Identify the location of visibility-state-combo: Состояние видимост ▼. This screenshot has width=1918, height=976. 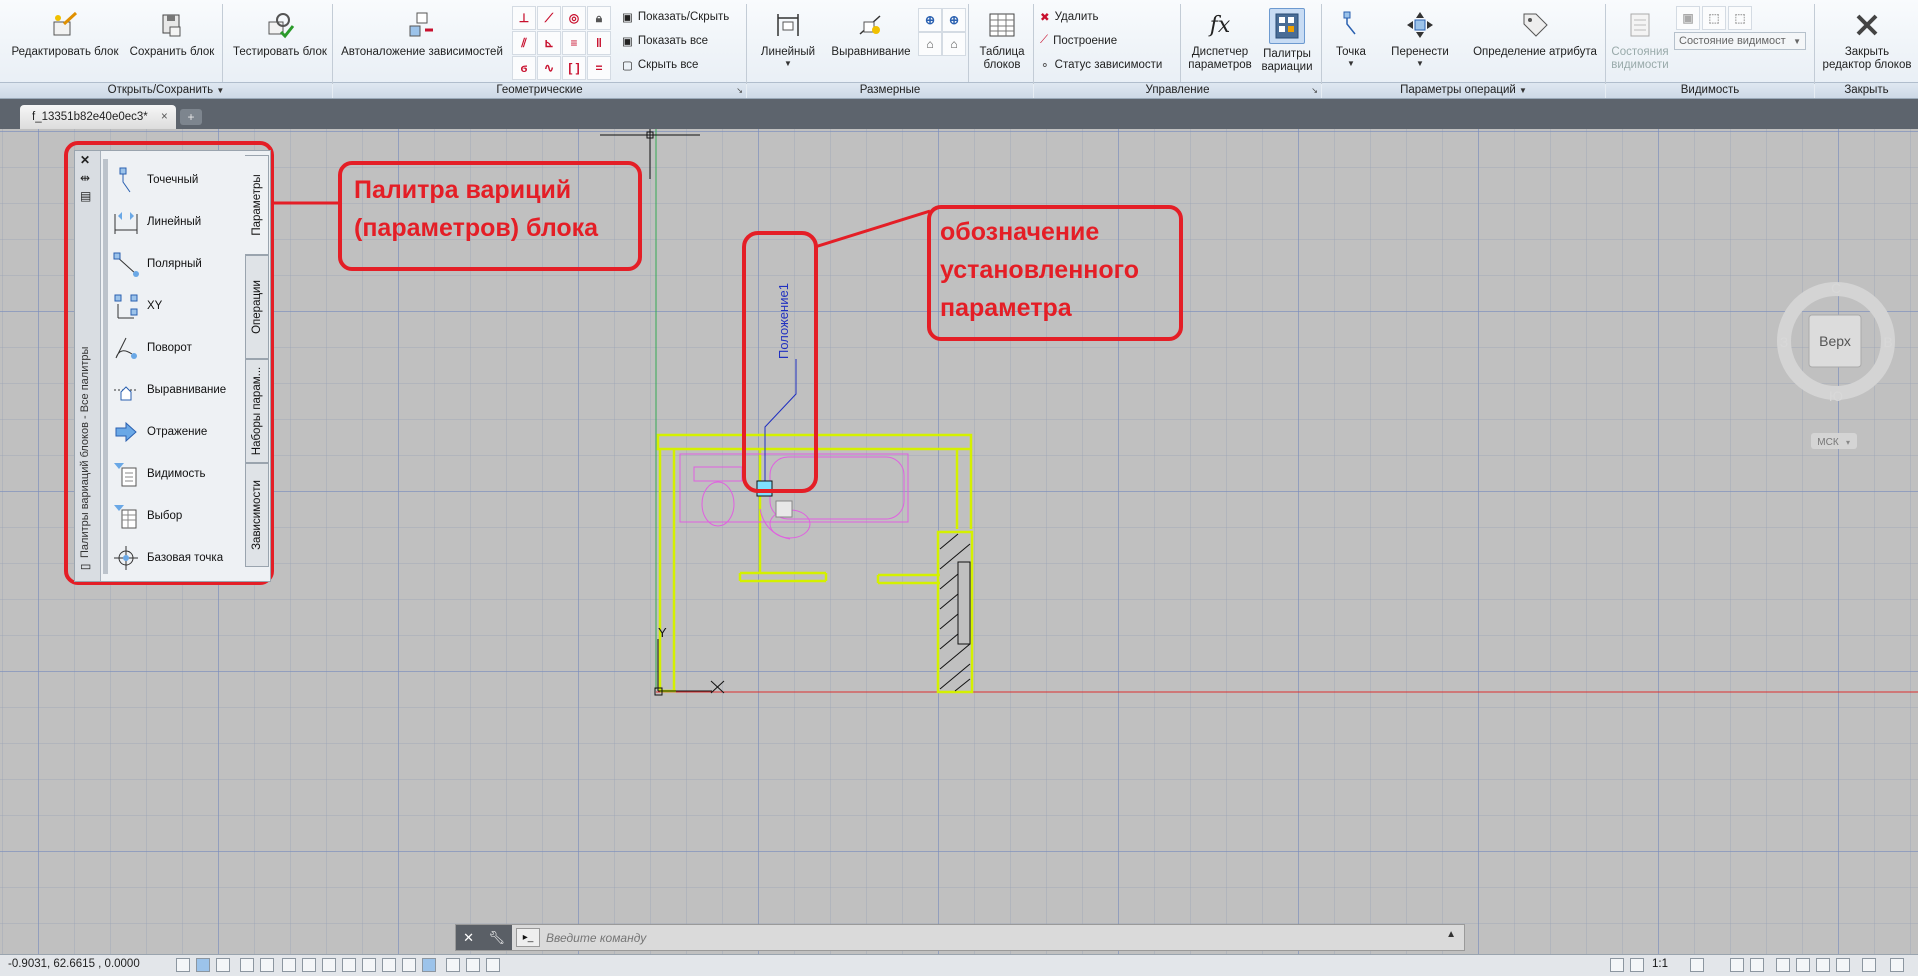
(1740, 41).